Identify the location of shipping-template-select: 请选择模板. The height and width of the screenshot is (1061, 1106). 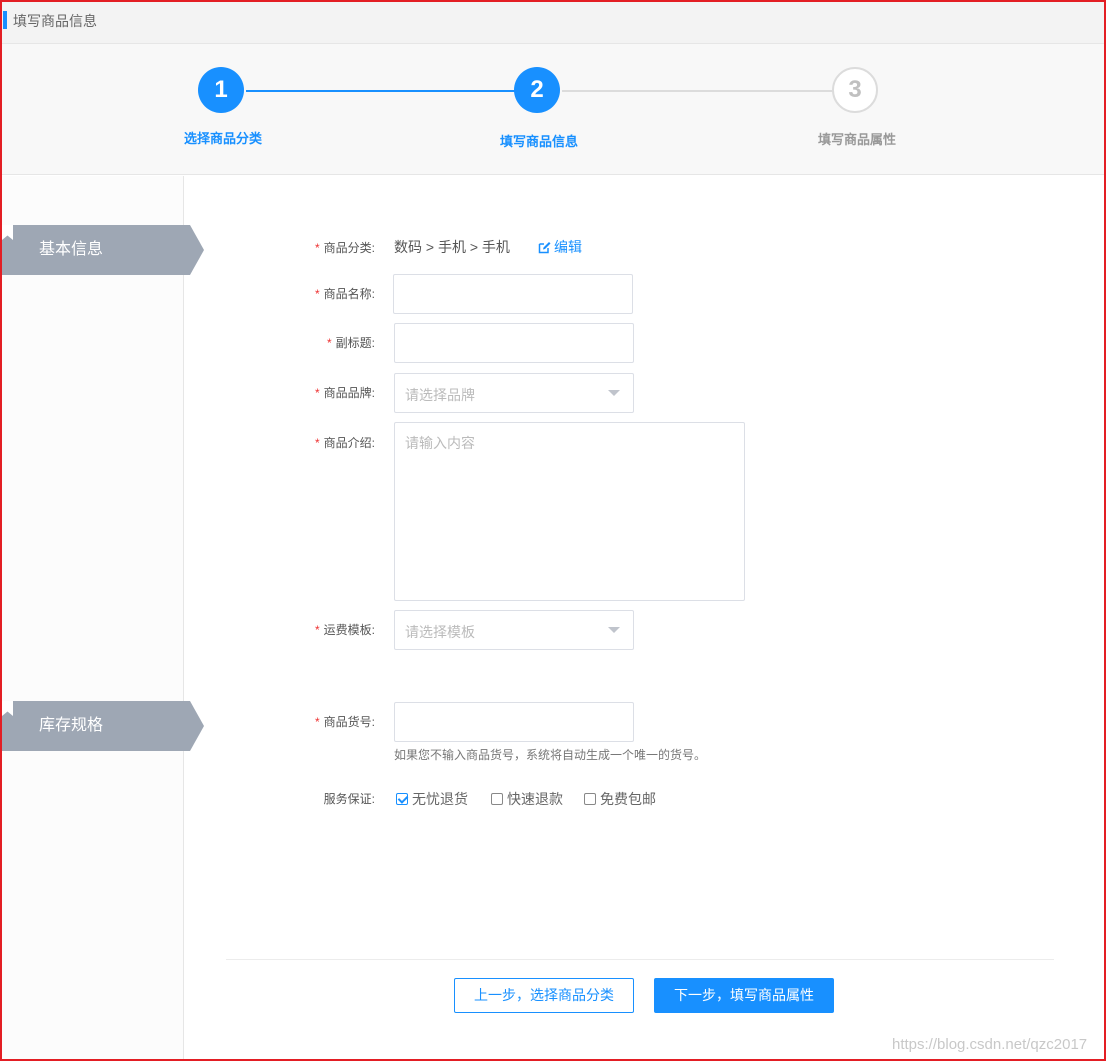
(514, 630).